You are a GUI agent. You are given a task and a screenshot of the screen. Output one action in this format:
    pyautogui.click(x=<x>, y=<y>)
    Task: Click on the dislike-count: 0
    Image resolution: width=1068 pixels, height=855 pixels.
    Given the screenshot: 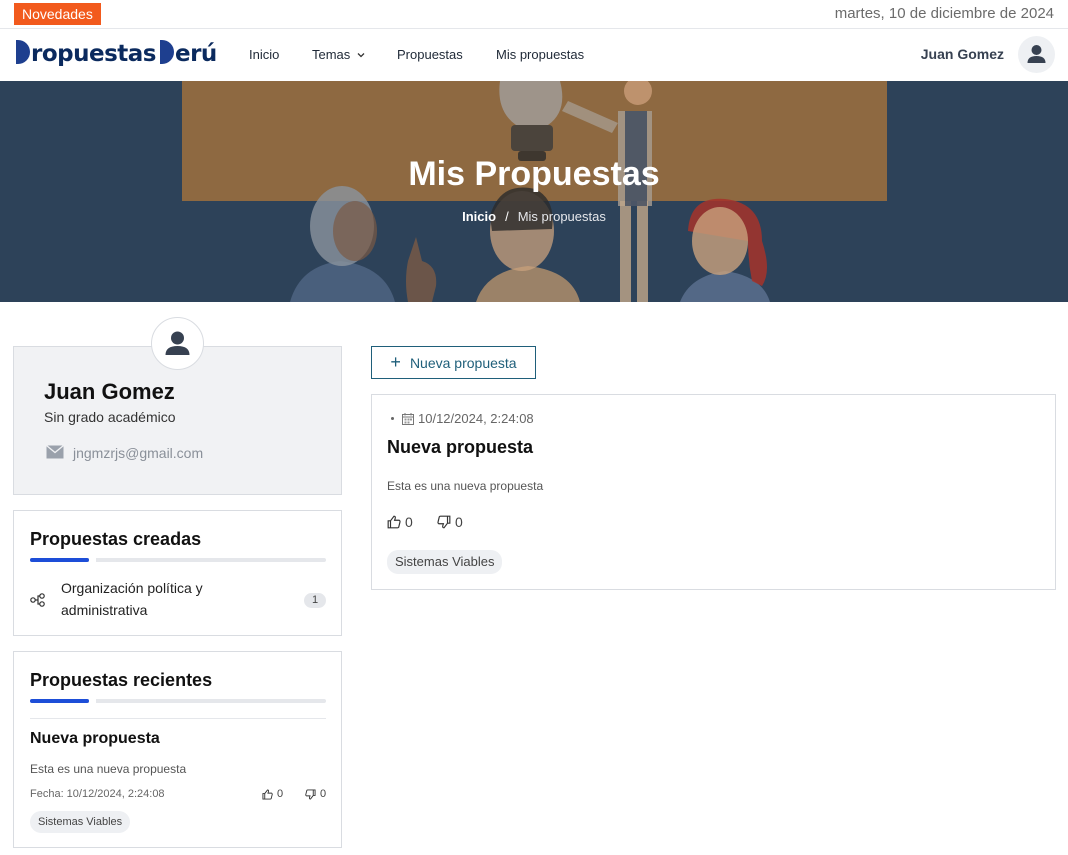 What is the action you would take?
    pyautogui.click(x=459, y=522)
    